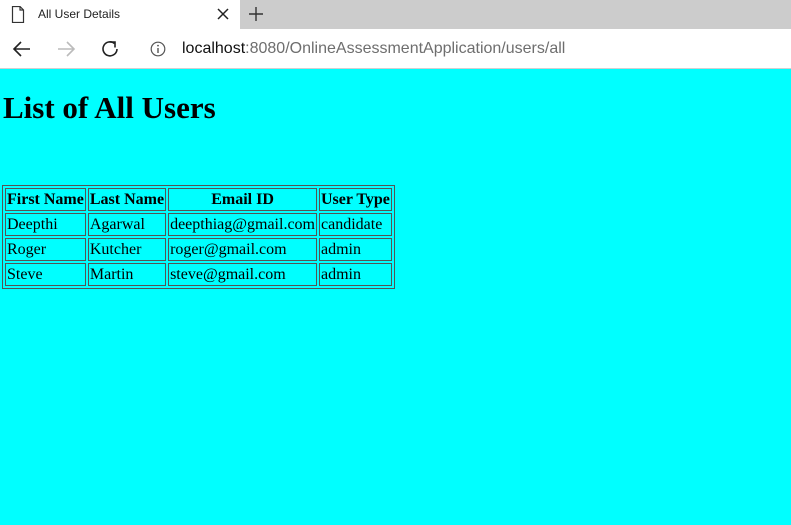 The width and height of the screenshot is (791, 525). Describe the element at coordinates (395, 14) in the screenshot. I see `tab-strip: All User Details` at that location.